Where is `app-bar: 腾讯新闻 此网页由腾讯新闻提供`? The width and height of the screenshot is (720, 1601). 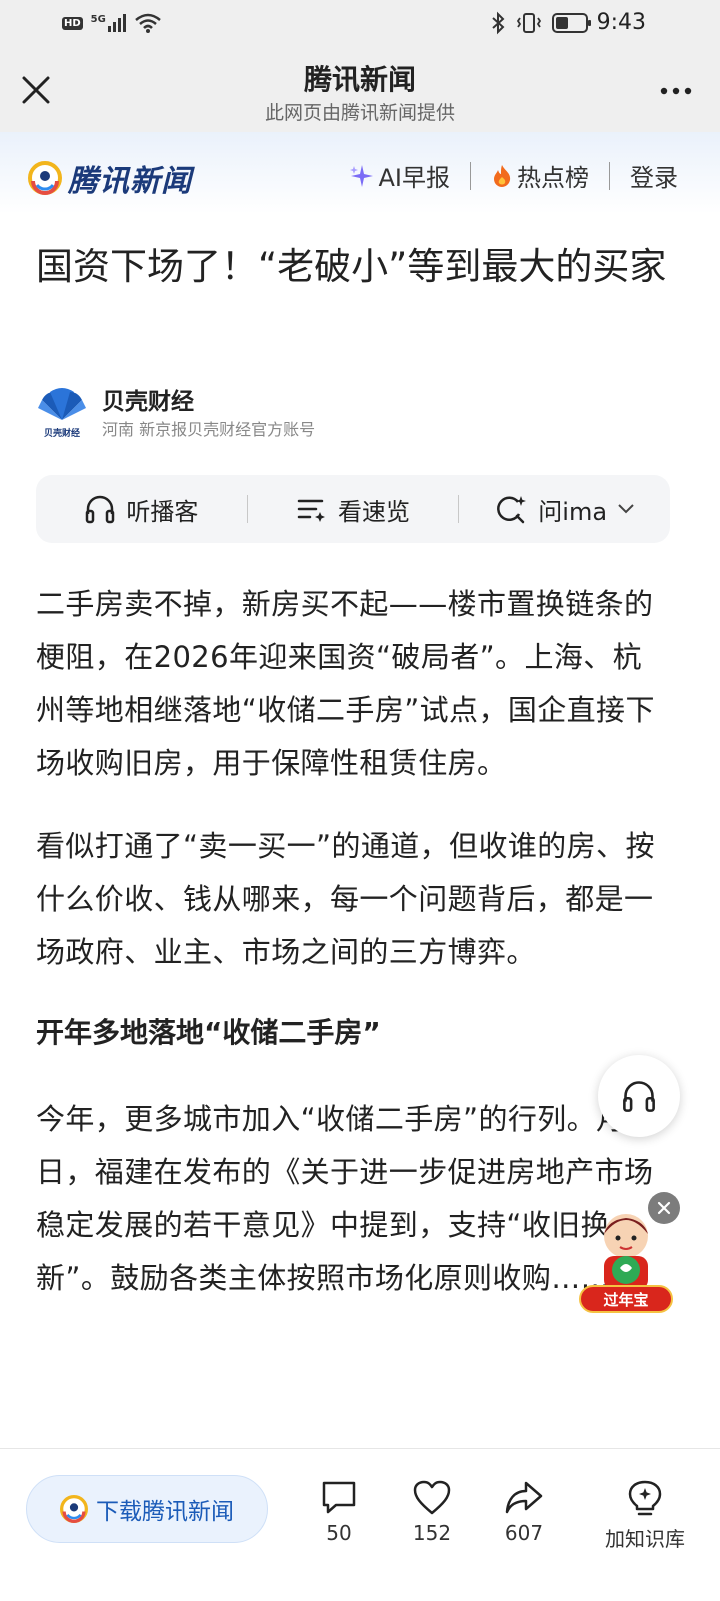 app-bar: 腾讯新闻 此网页由腾讯新闻提供 is located at coordinates (360, 91).